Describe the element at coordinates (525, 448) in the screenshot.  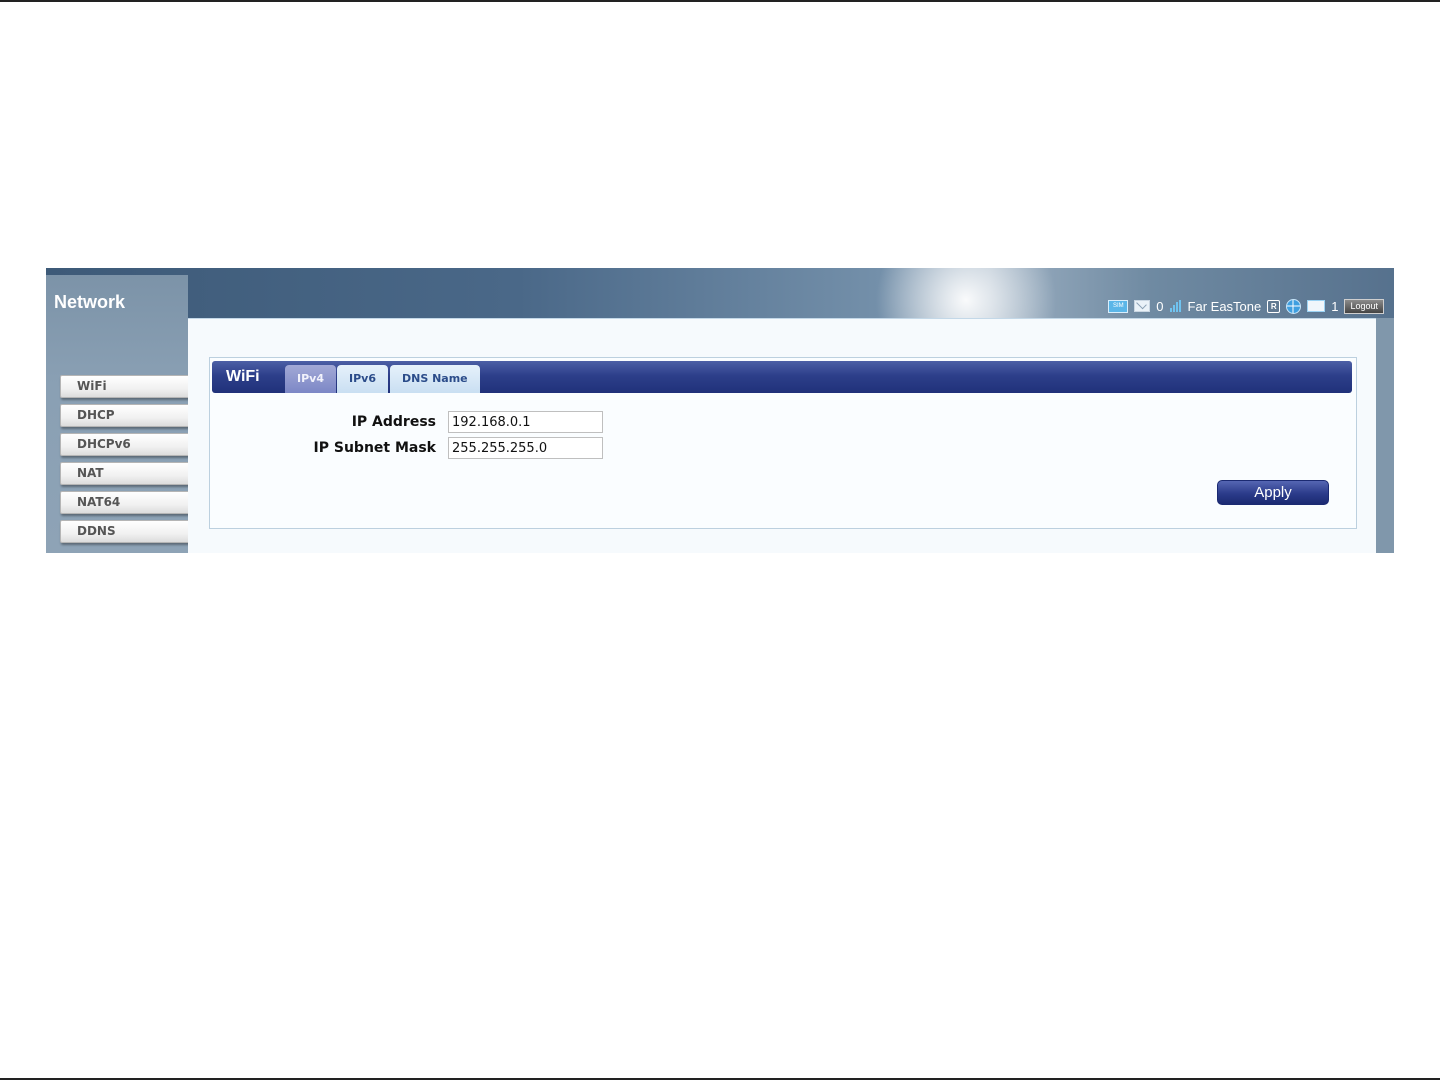
I see `subnet-mask-input` at that location.